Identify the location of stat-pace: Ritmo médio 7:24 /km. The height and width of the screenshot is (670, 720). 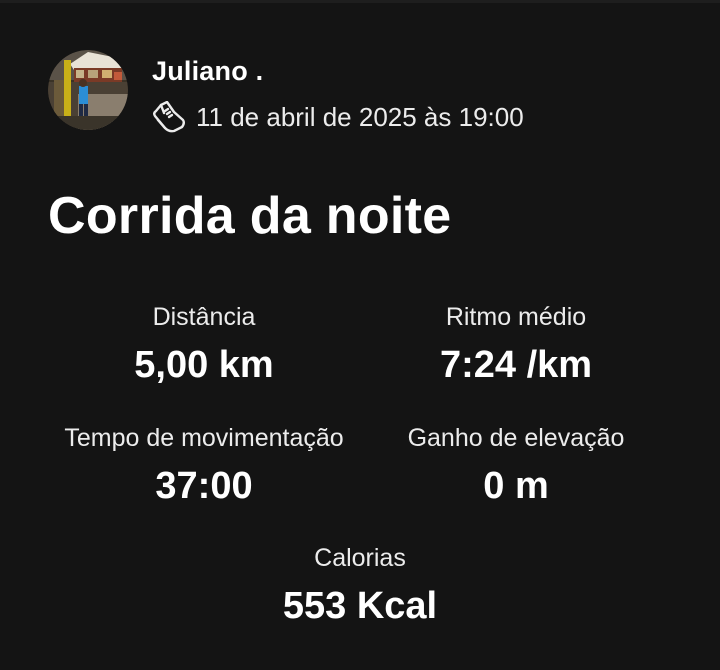
(516, 345).